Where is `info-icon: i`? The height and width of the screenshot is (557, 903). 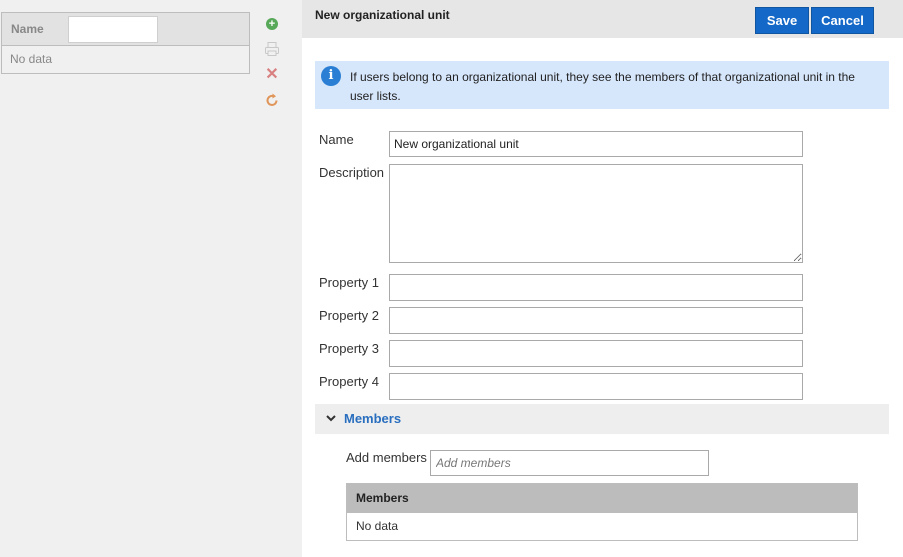
info-icon: i is located at coordinates (331, 76).